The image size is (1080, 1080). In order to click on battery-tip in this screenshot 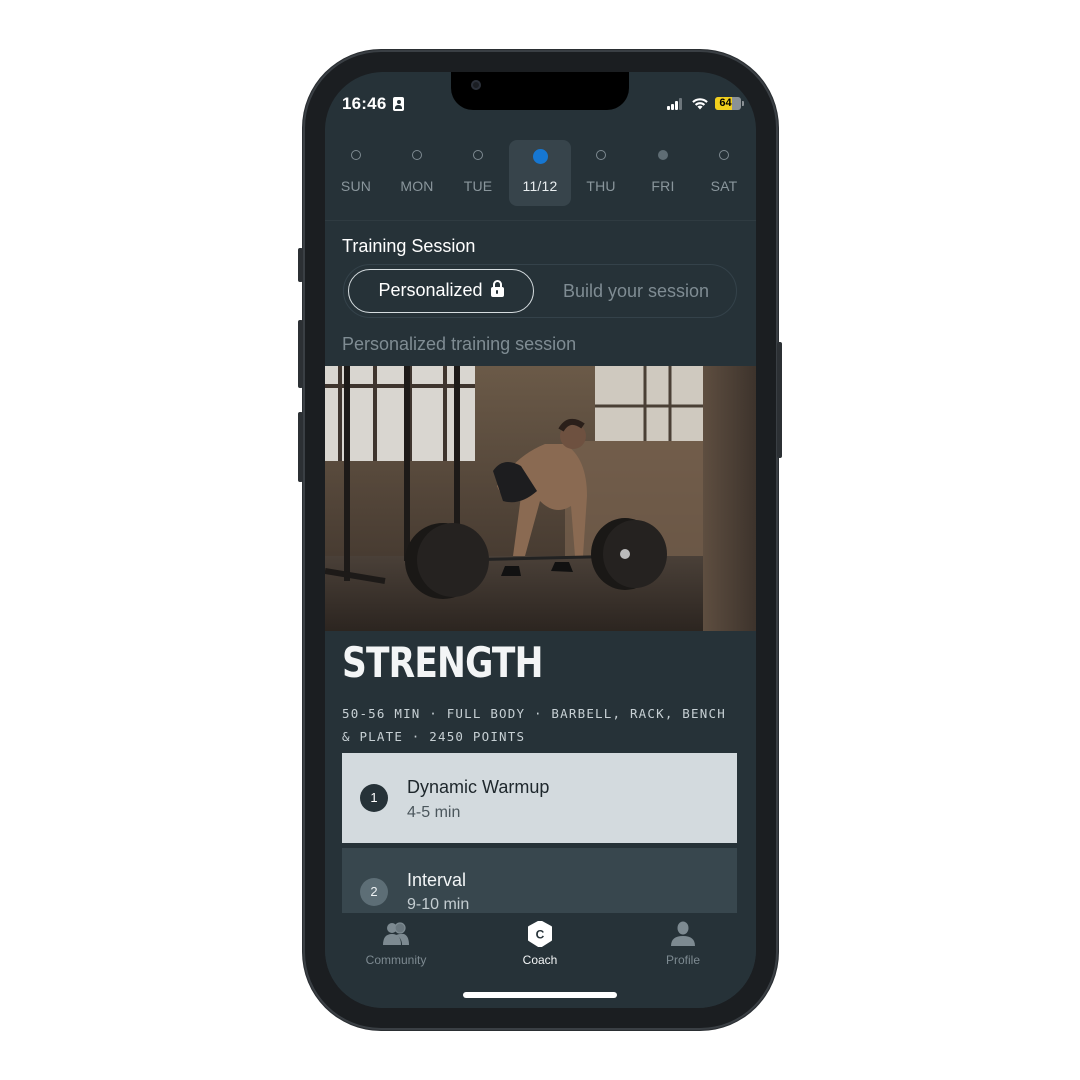, I will do `click(743, 103)`.